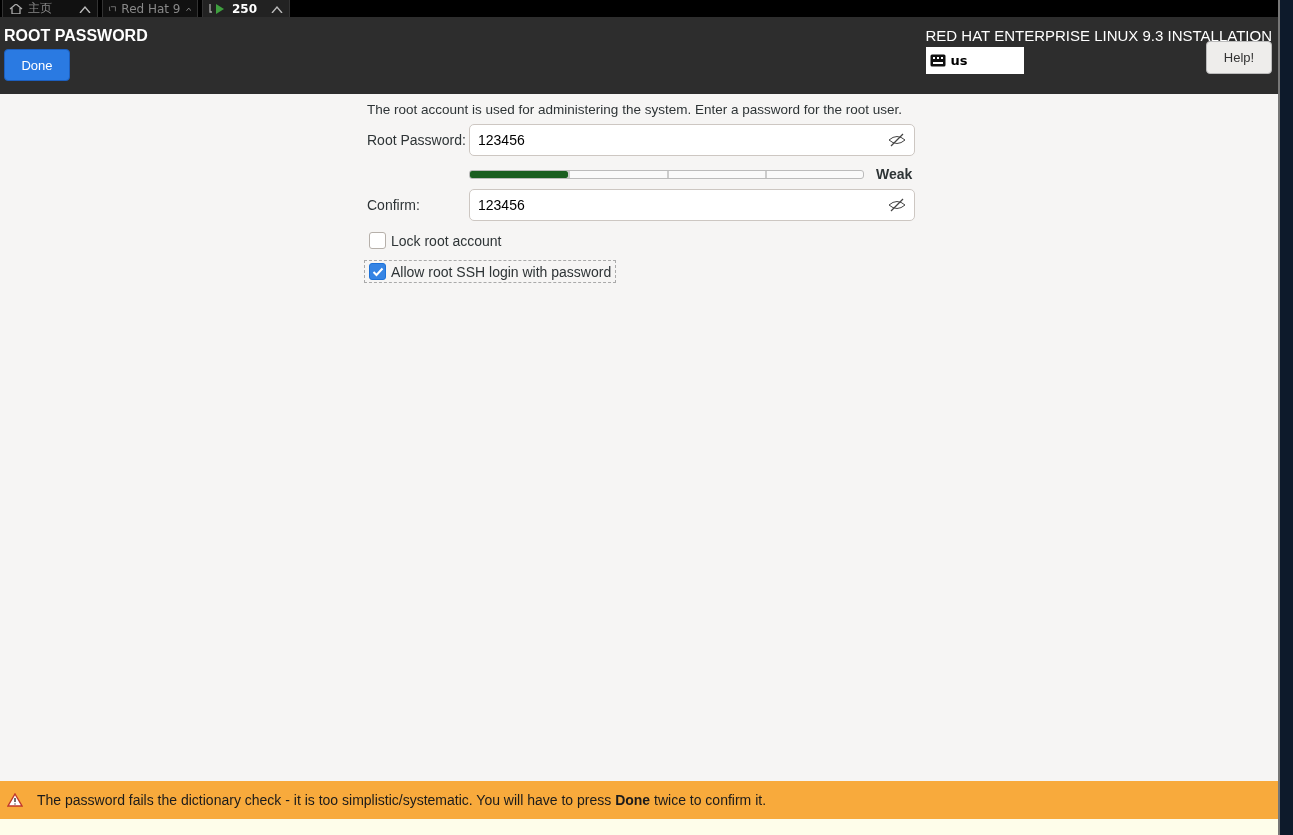 This screenshot has height=835, width=1293. What do you see at coordinates (76, 36) in the screenshot?
I see `page-title: ROOT PASSWORD` at bounding box center [76, 36].